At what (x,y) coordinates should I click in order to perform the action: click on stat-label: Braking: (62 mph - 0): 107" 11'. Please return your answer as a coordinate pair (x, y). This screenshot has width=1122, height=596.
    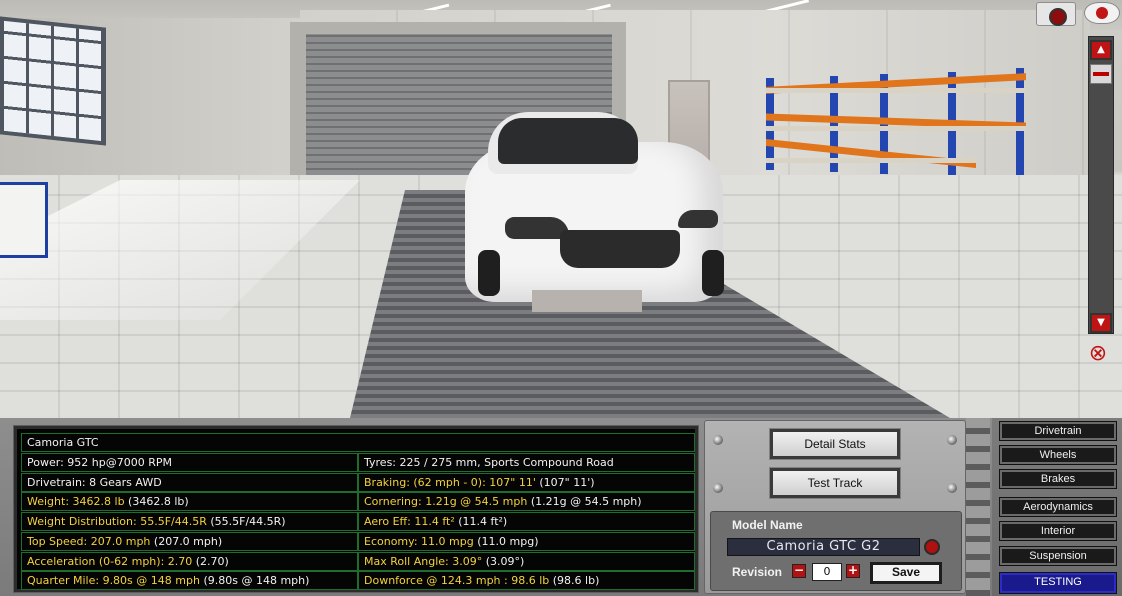
    Looking at the image, I should click on (450, 482).